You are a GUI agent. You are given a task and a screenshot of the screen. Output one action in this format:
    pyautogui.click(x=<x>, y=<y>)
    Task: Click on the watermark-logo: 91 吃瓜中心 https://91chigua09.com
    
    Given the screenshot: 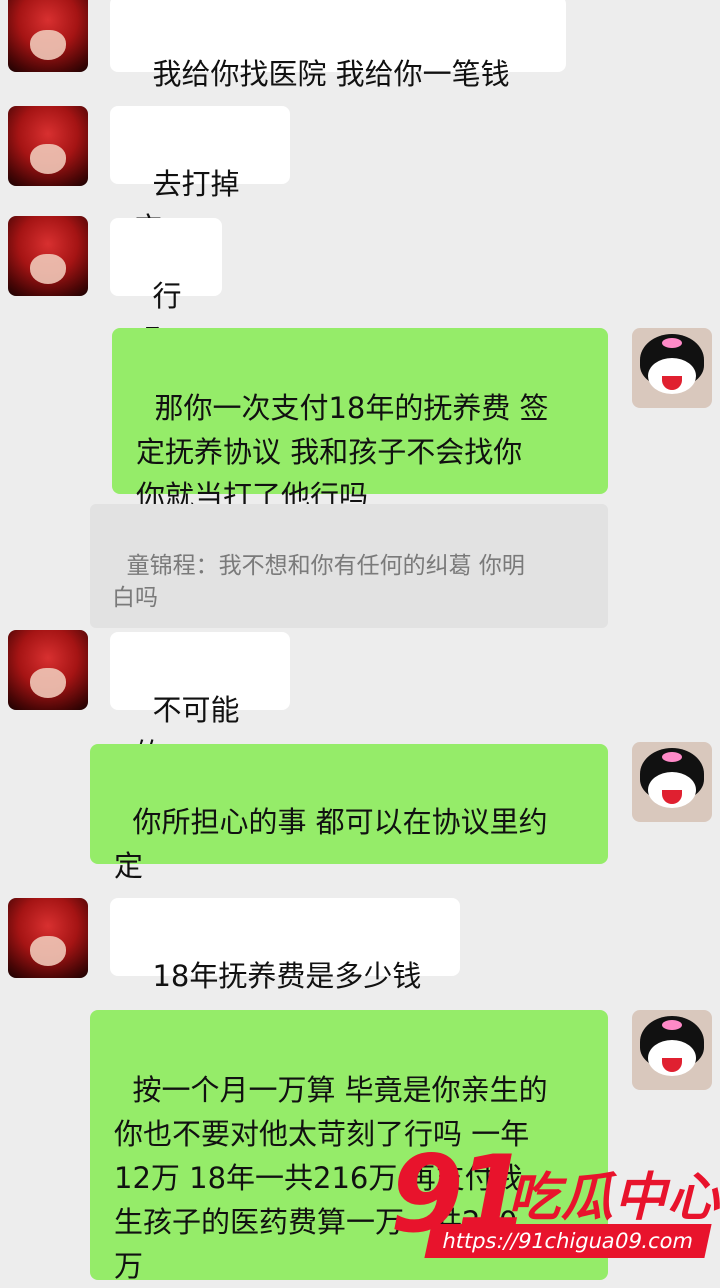 What is the action you would take?
    pyautogui.click(x=550, y=1210)
    